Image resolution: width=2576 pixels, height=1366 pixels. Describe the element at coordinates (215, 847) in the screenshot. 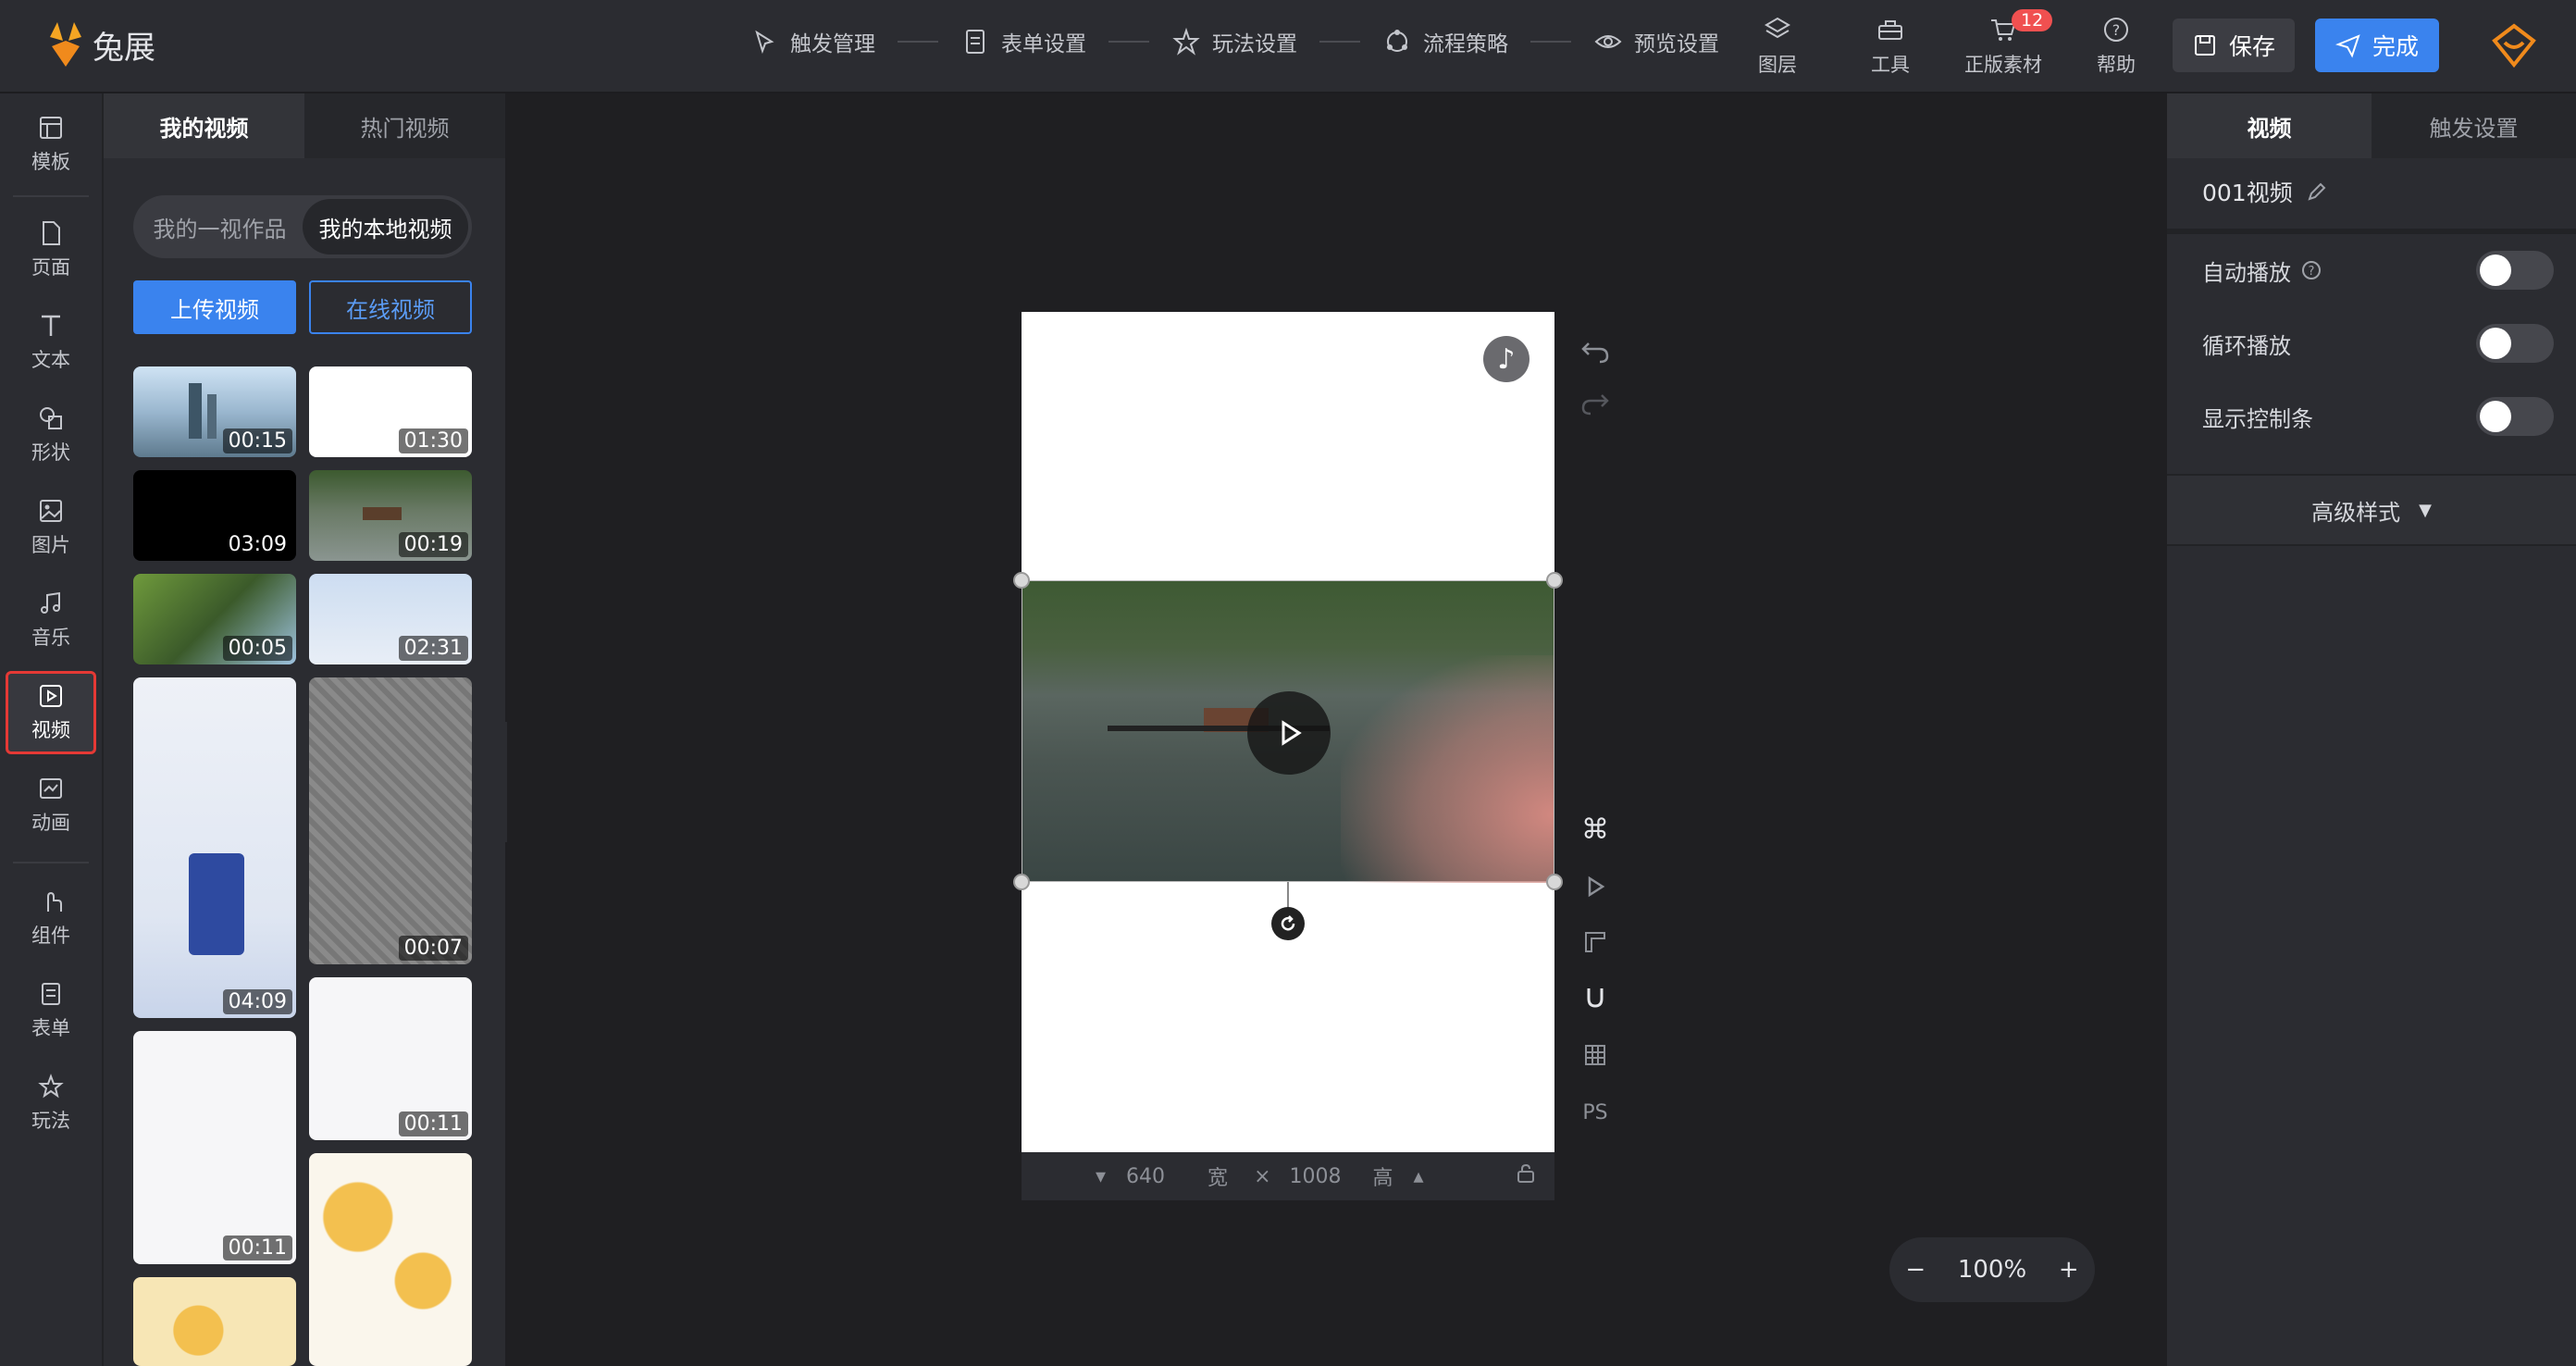

I see `video-thumbnail: 04:09` at that location.